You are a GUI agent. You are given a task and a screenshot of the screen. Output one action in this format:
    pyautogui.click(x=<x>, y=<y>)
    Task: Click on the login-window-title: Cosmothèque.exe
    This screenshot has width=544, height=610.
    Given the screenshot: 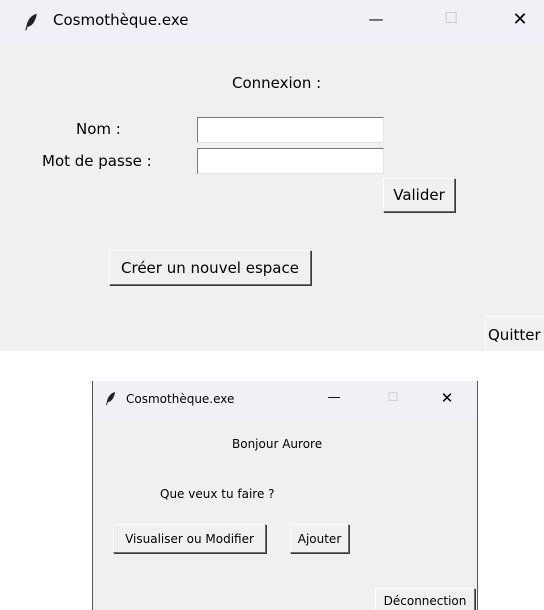 What is the action you would take?
    pyautogui.click(x=121, y=20)
    